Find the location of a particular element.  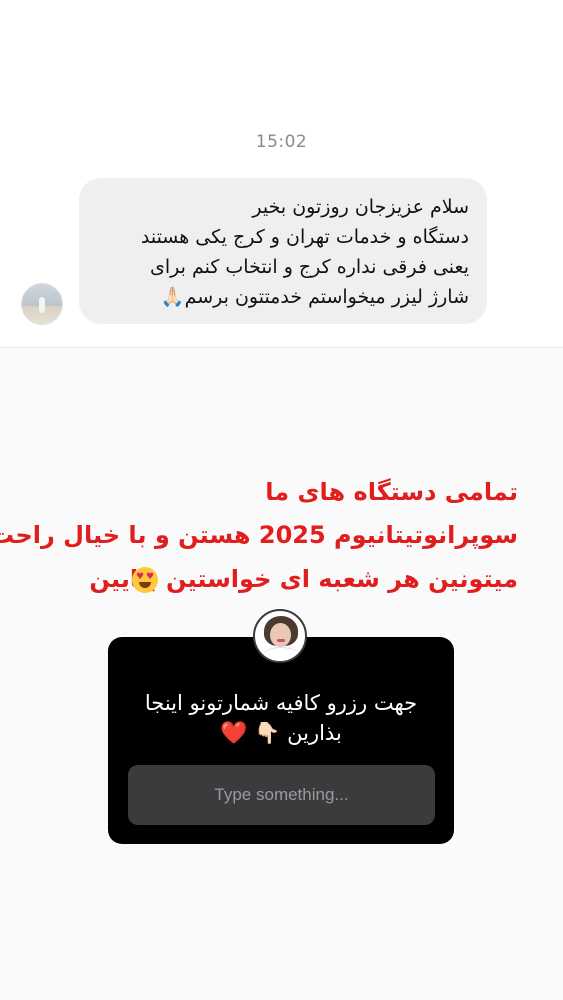

red-heart-icon: ❤️ is located at coordinates (234, 733).